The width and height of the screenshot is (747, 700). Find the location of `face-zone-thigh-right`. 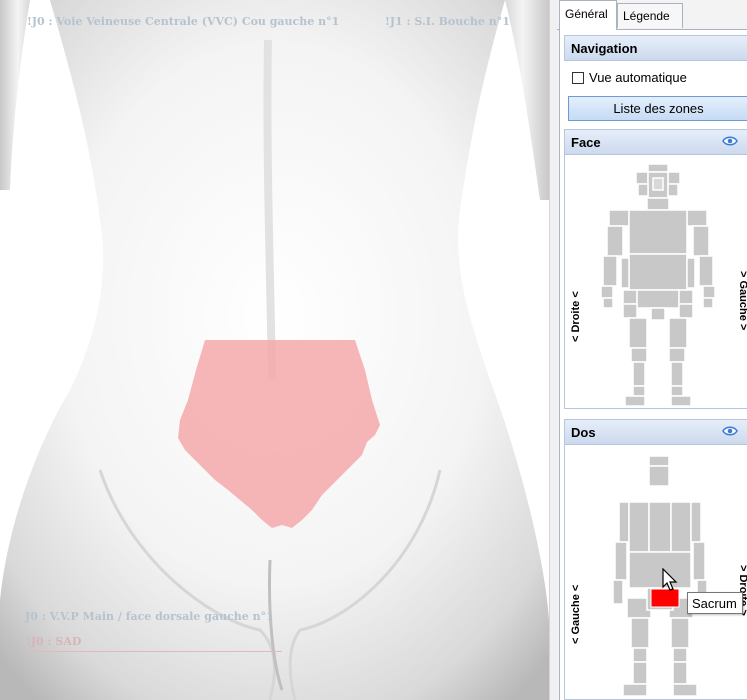

face-zone-thigh-right is located at coordinates (638, 333).